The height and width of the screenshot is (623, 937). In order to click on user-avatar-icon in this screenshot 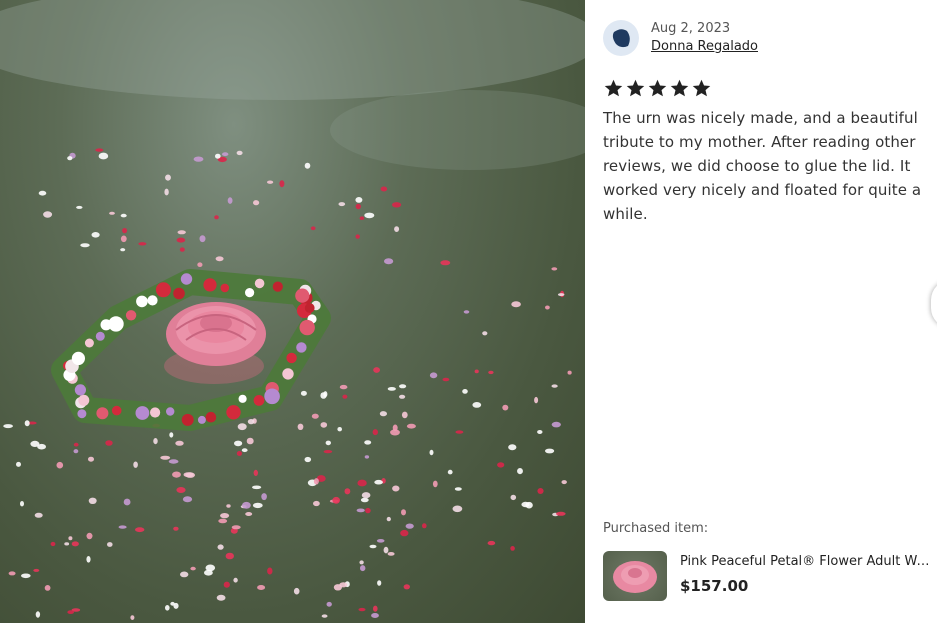, I will do `click(621, 38)`.